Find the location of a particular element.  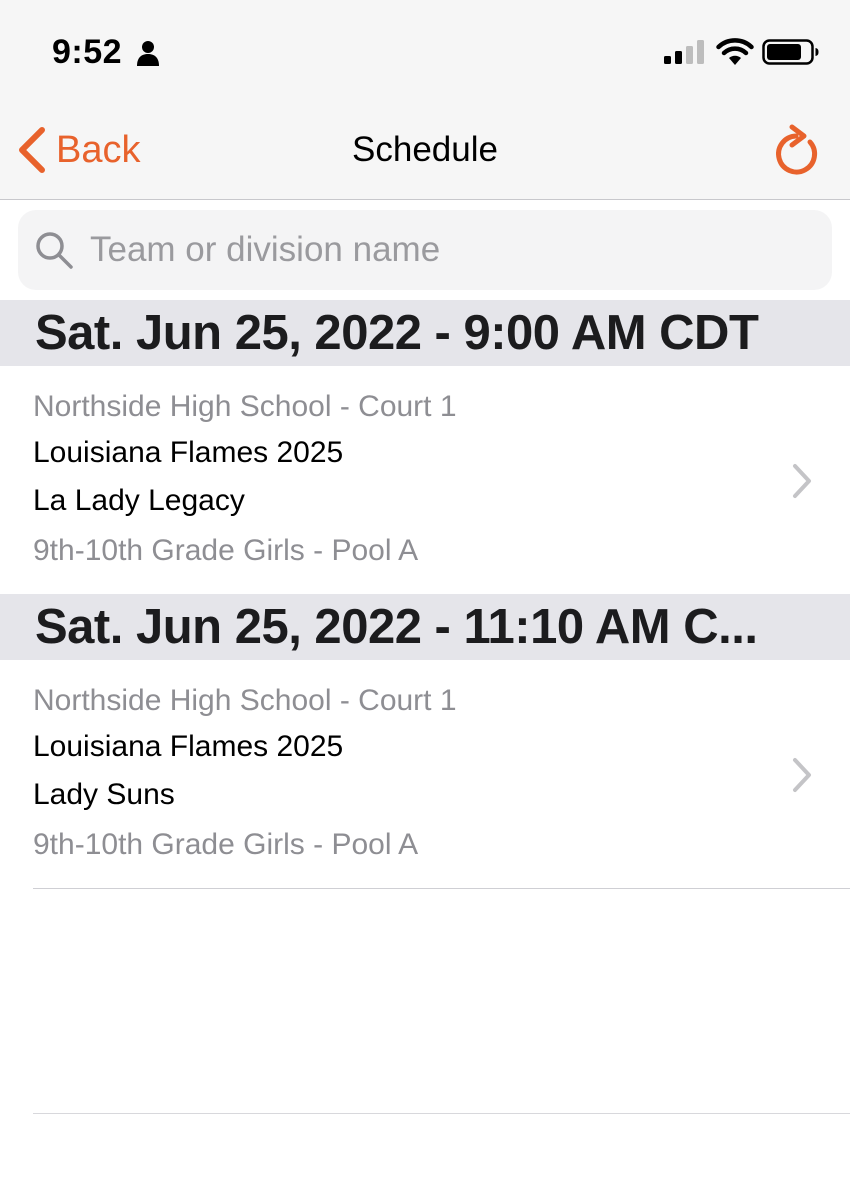

page-title: Schedule is located at coordinates (425, 149).